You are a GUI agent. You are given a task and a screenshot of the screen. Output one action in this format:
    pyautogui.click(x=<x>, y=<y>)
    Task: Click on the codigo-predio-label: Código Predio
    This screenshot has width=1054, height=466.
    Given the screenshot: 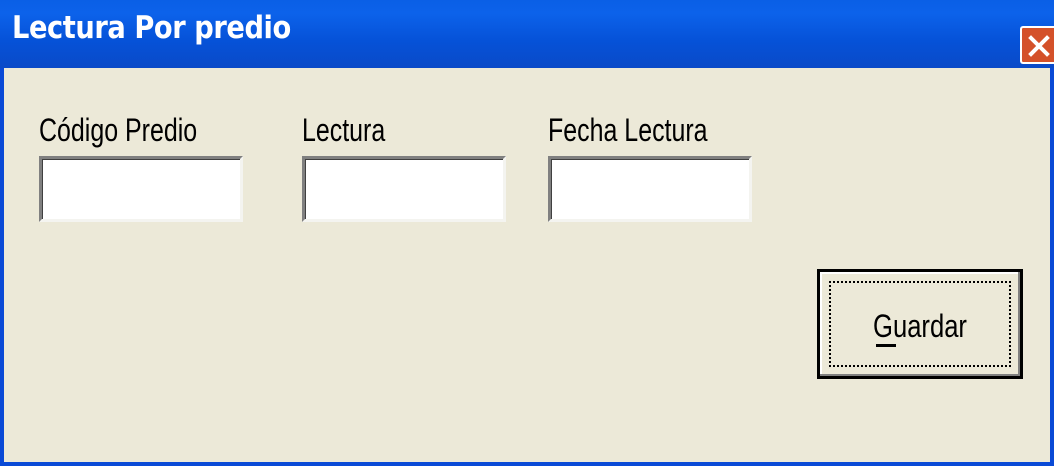 What is the action you would take?
    pyautogui.click(x=118, y=130)
    